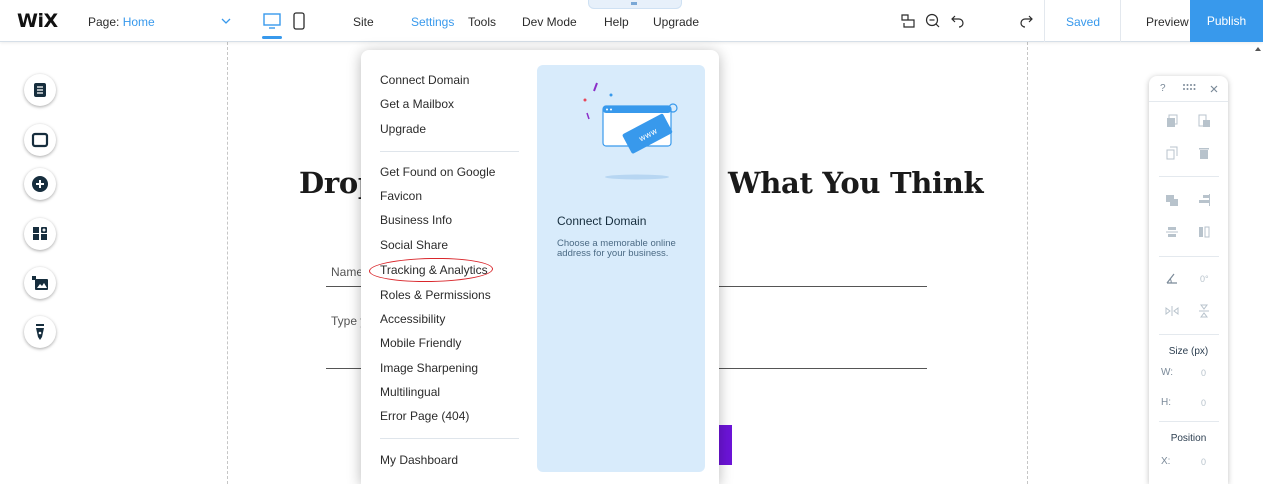 Image resolution: width=1263 pixels, height=484 pixels. I want to click on page-prefix: Page:, so click(105, 22).